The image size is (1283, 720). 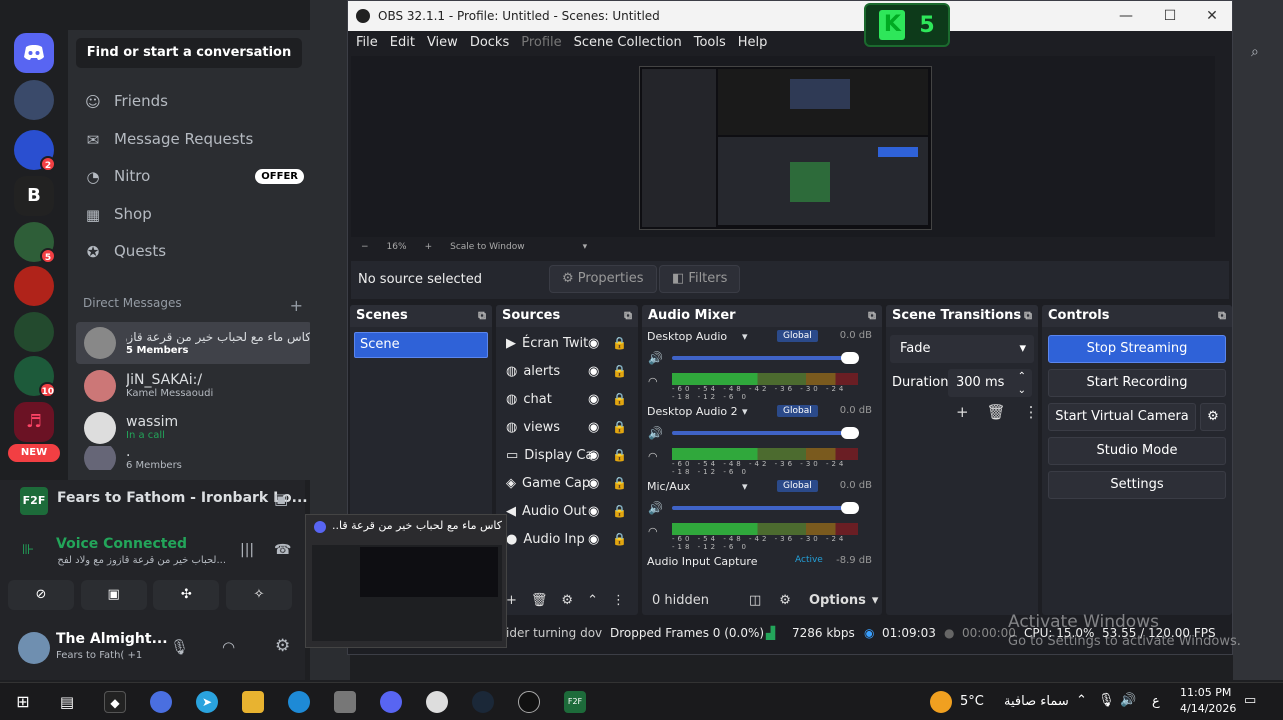 What do you see at coordinates (603, 279) in the screenshot?
I see `properties-button: ⚙ Properties` at bounding box center [603, 279].